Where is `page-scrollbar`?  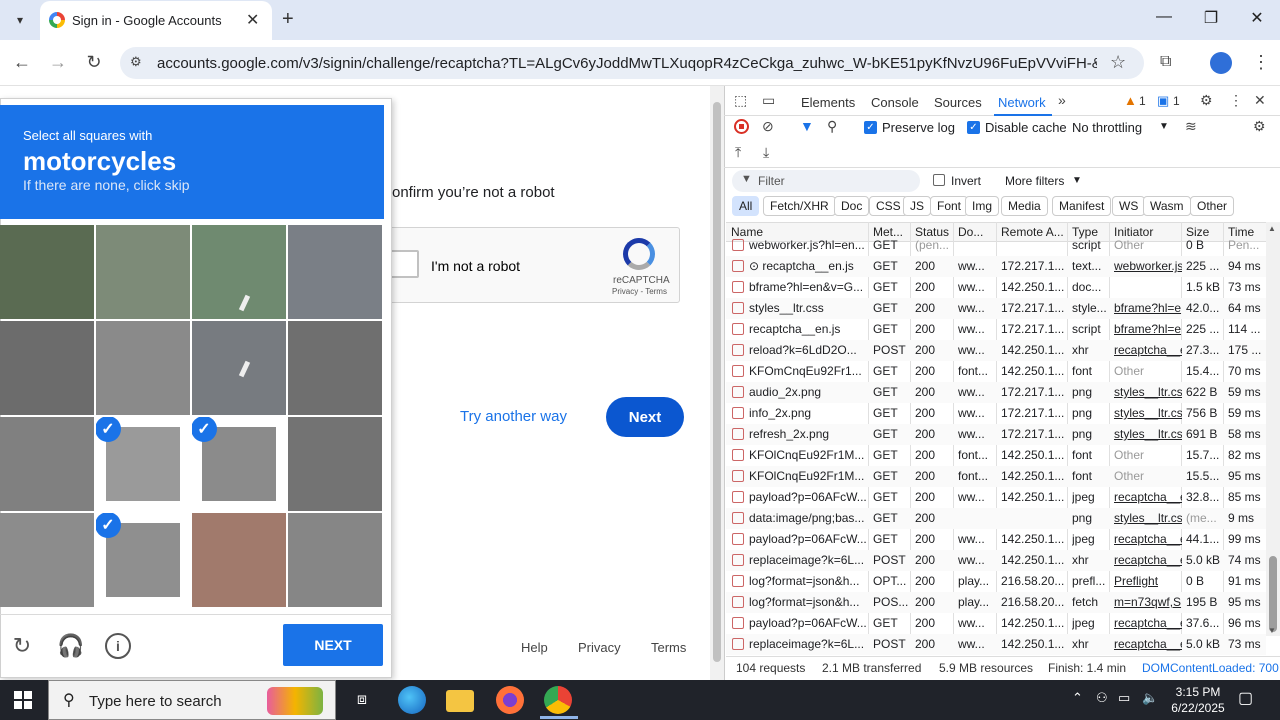 page-scrollbar is located at coordinates (717, 383).